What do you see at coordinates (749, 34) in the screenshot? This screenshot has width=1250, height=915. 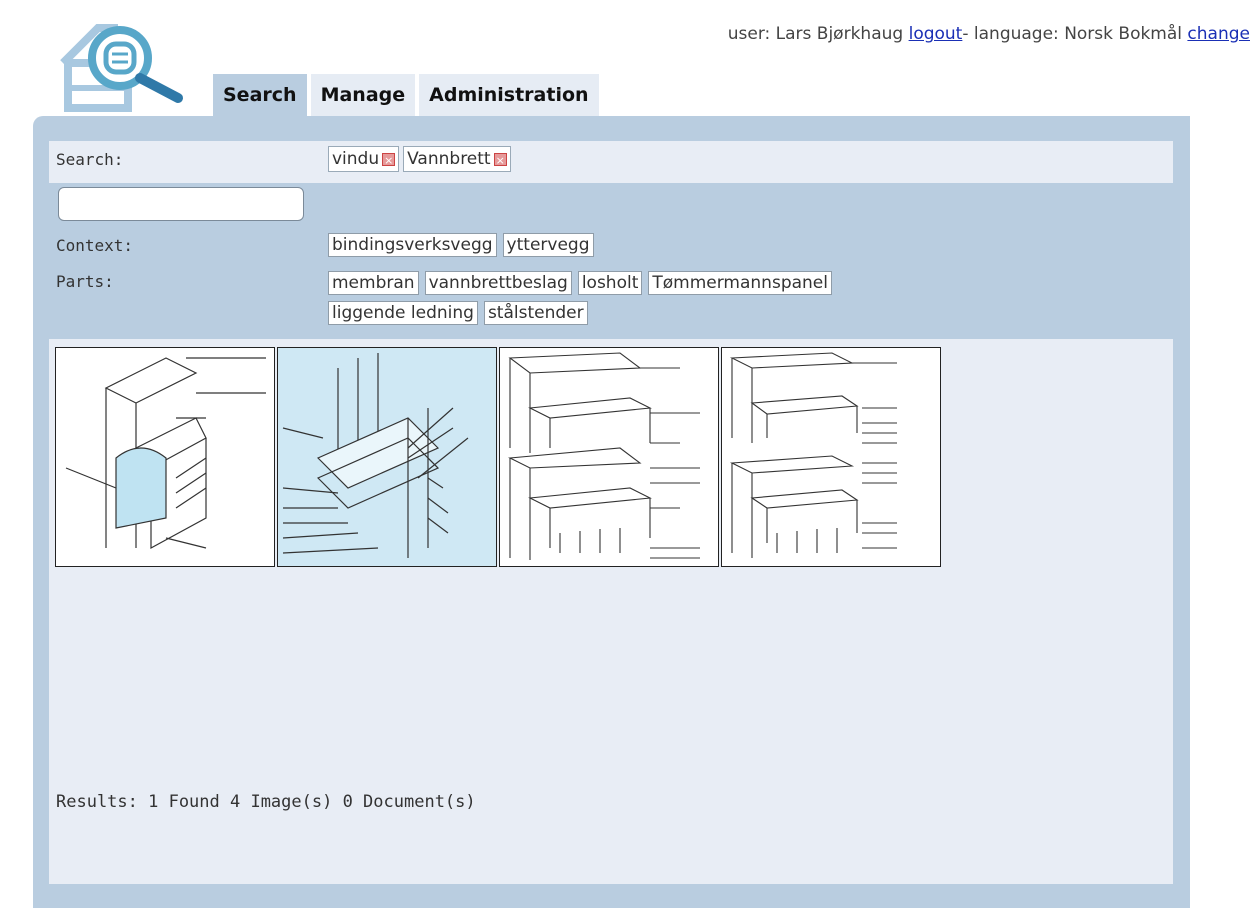 I see `user-label: user:` at bounding box center [749, 34].